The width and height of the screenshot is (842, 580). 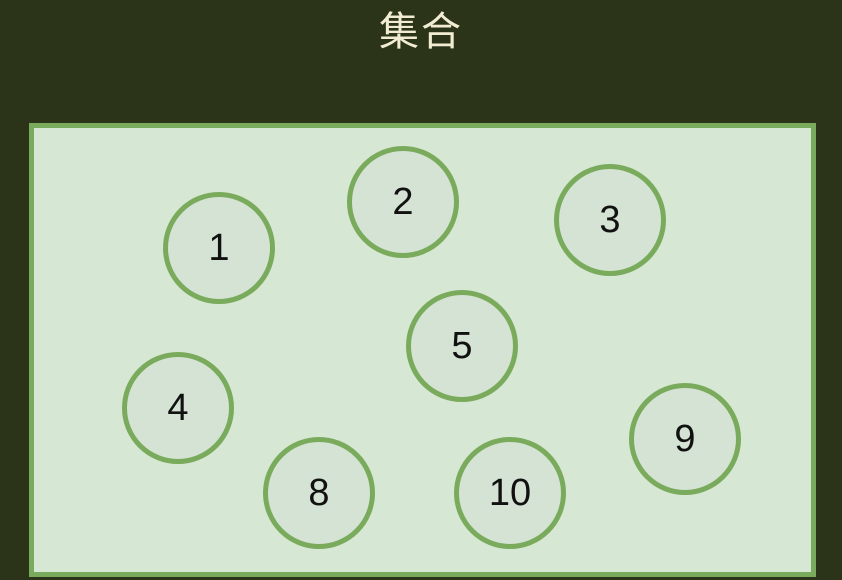 I want to click on page-title: 集合, so click(x=421, y=32).